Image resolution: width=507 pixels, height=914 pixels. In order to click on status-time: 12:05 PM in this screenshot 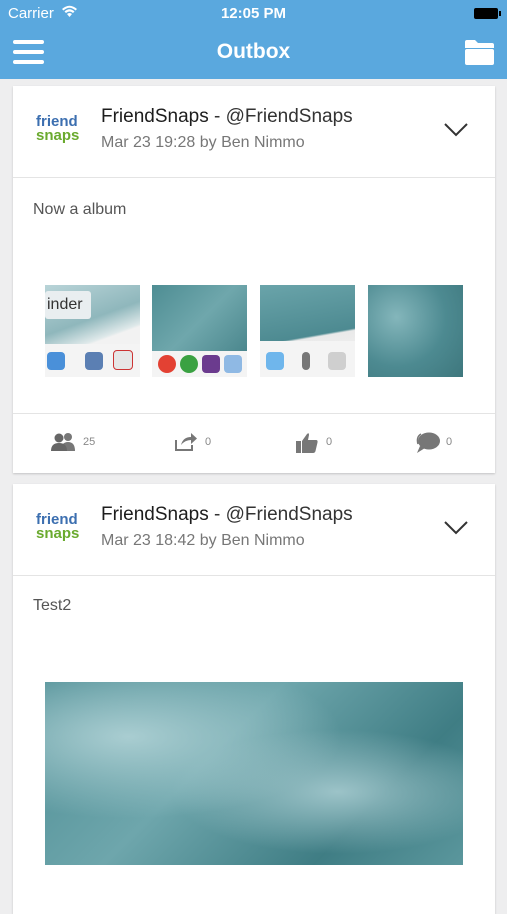, I will do `click(253, 13)`.